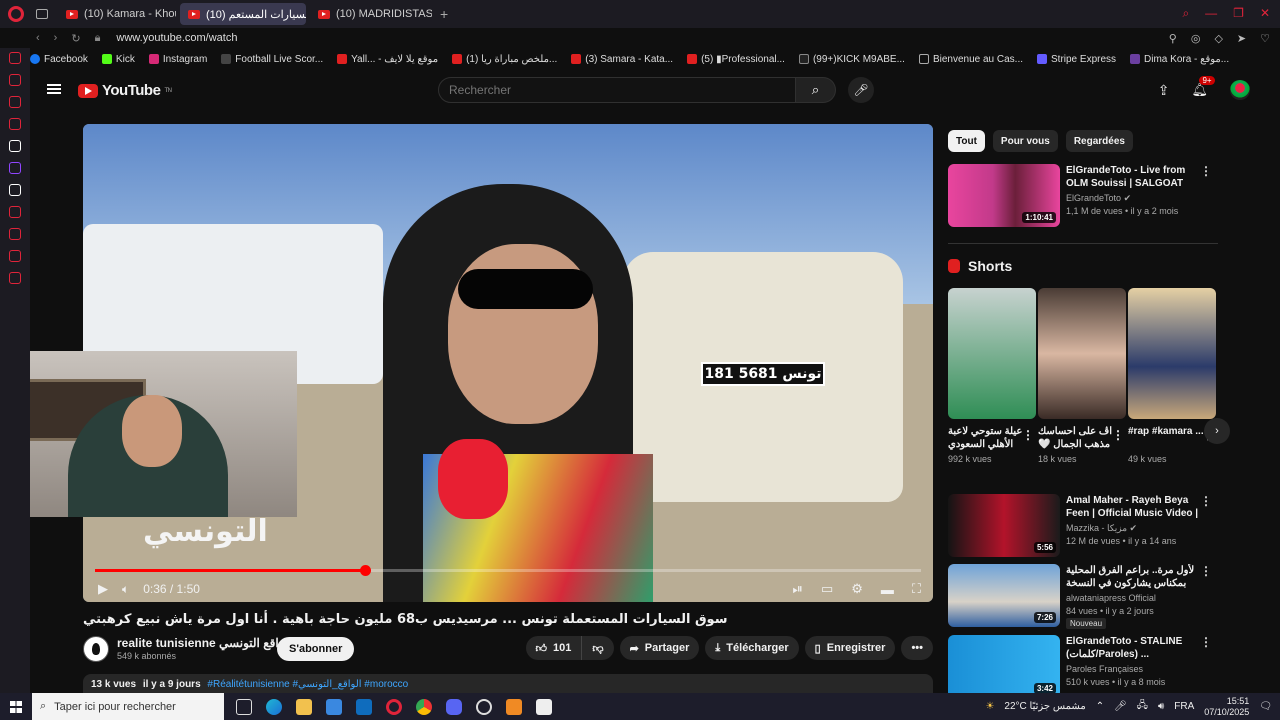  Describe the element at coordinates (659, 648) in the screenshot. I see `share-button: ➦ Partager` at that location.